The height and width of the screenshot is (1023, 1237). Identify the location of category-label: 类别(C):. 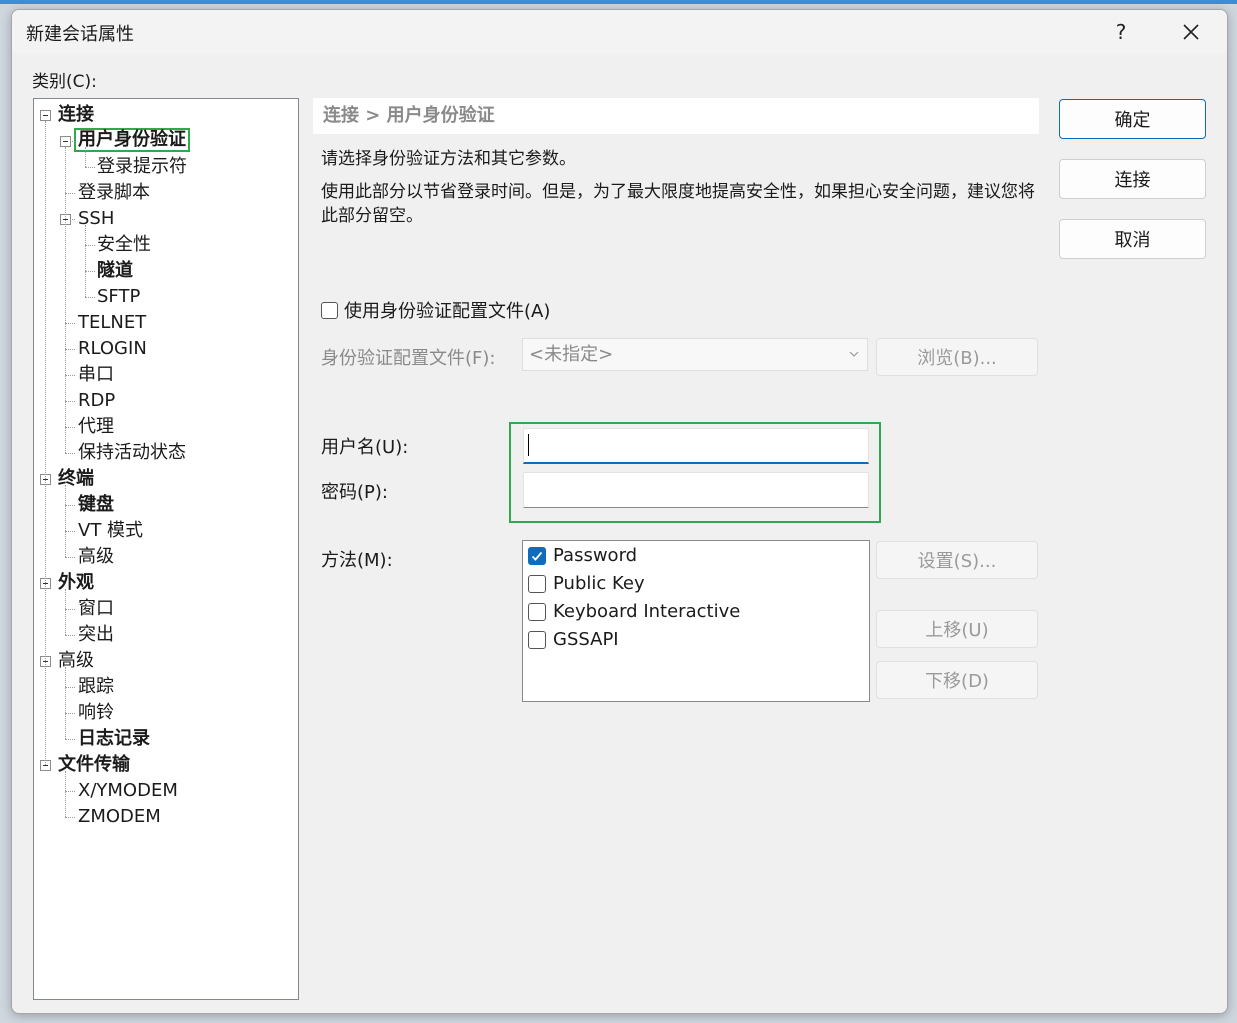
(64, 82).